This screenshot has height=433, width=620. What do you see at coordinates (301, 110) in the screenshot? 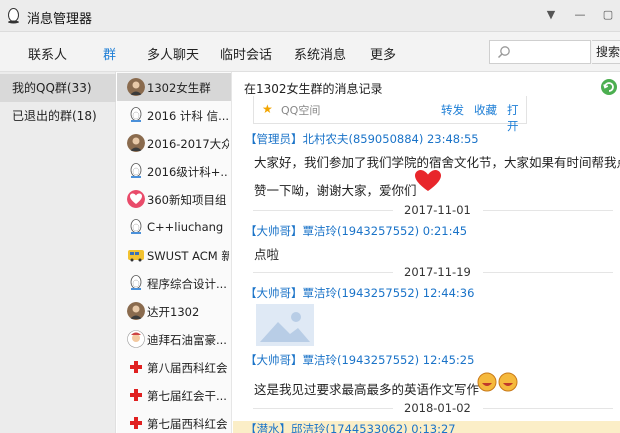
I see `share-source: QQ空间` at bounding box center [301, 110].